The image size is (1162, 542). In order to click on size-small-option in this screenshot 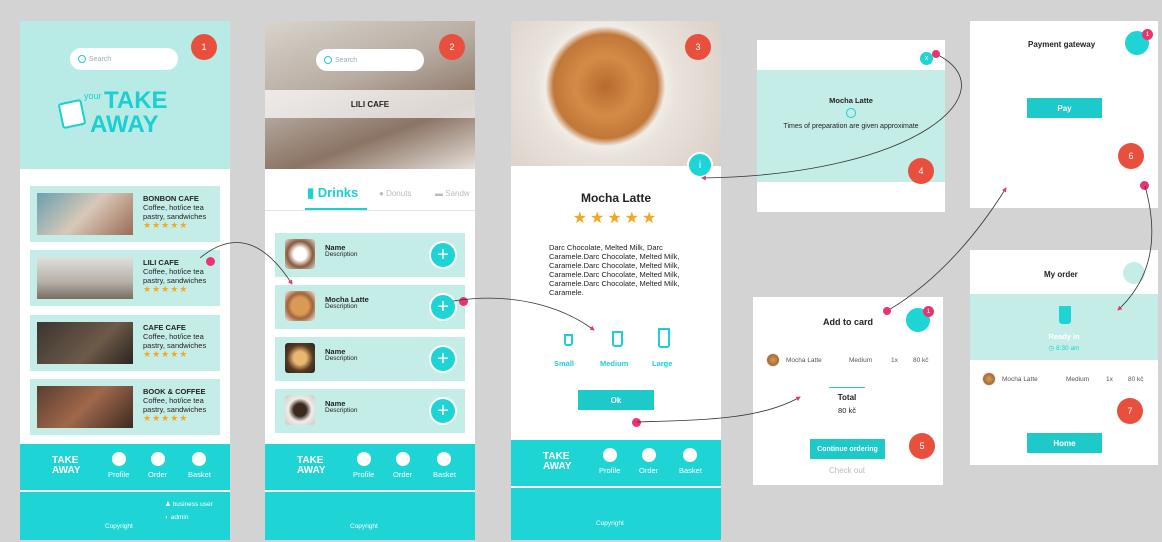, I will do `click(568, 340)`.